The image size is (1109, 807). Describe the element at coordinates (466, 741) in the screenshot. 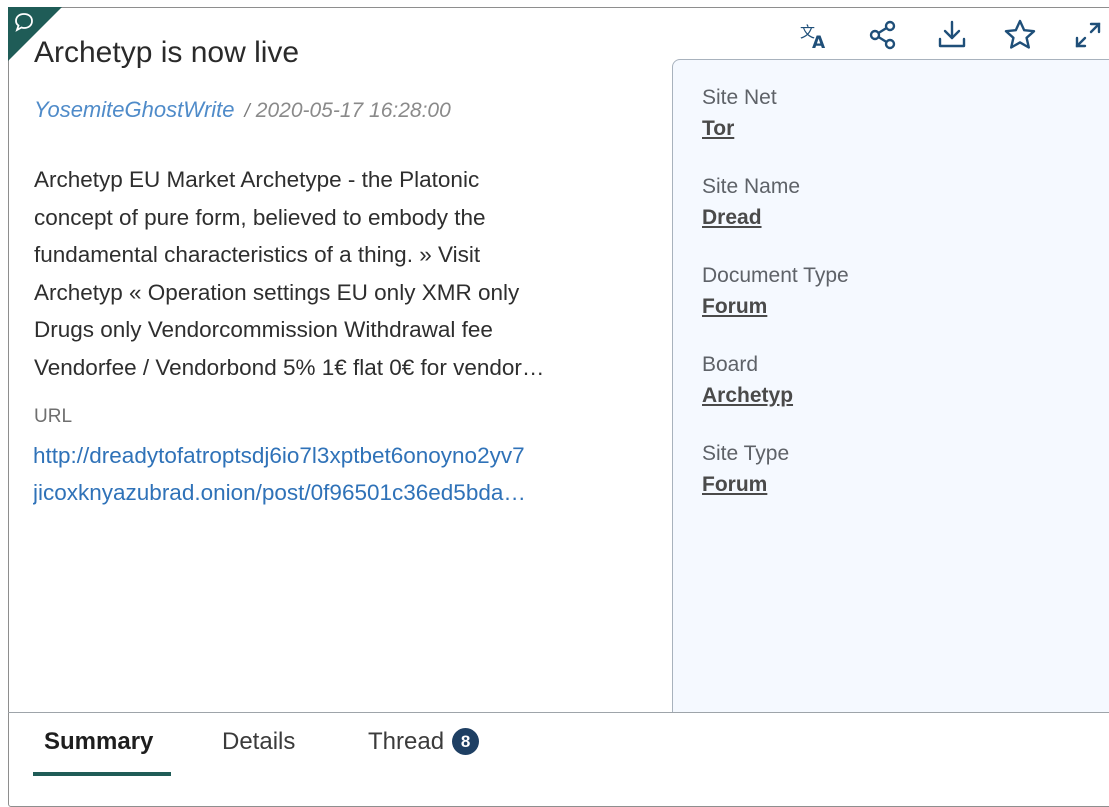

I see `thread-count-badge: 8` at that location.